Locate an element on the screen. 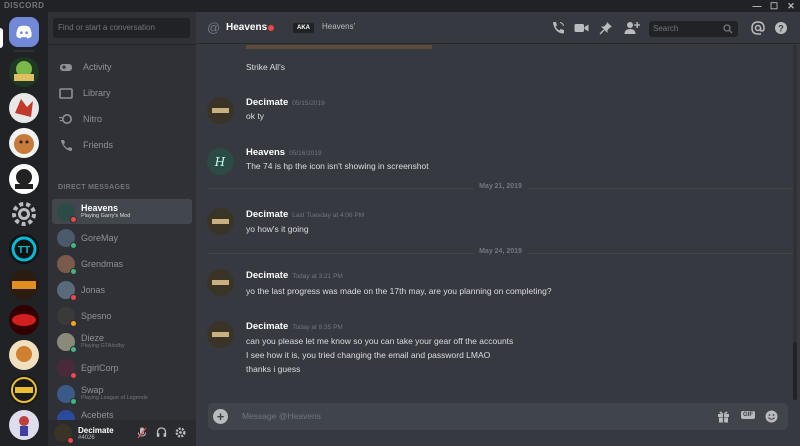 Image resolution: width=800 pixels, height=446 pixels. dm-name: Jonas is located at coordinates (93, 289).